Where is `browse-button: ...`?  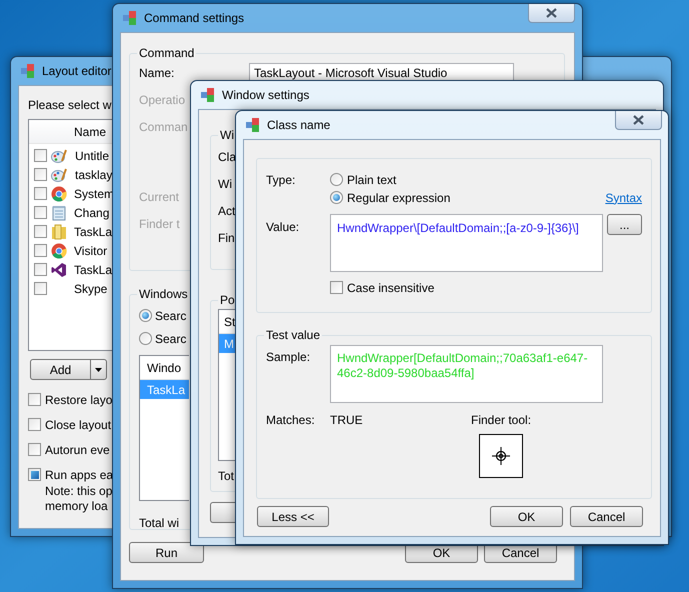
browse-button: ... is located at coordinates (624, 224).